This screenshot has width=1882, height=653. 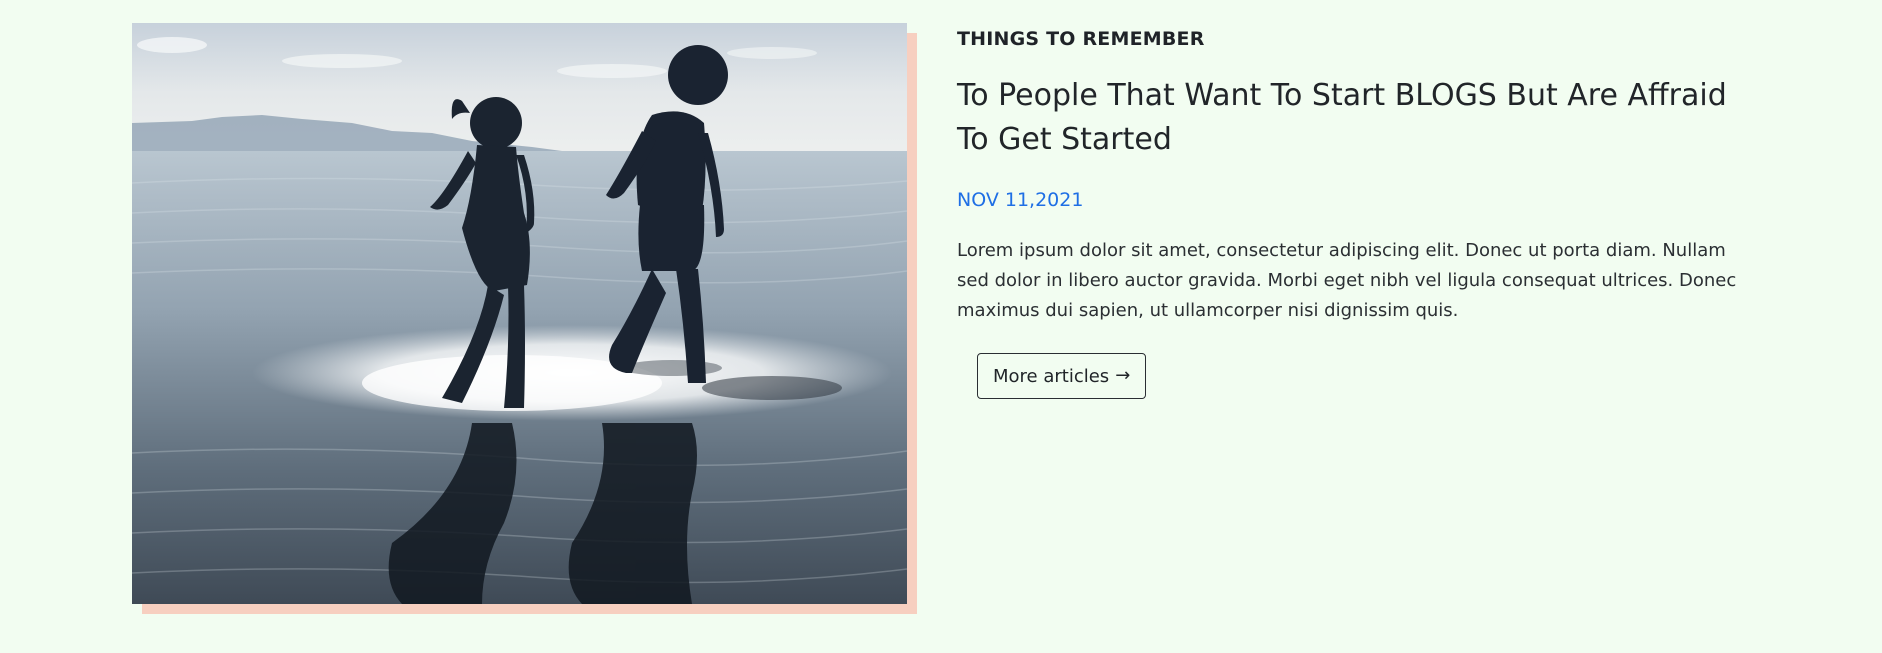 What do you see at coordinates (1051, 376) in the screenshot?
I see `more-articles-label: More articles` at bounding box center [1051, 376].